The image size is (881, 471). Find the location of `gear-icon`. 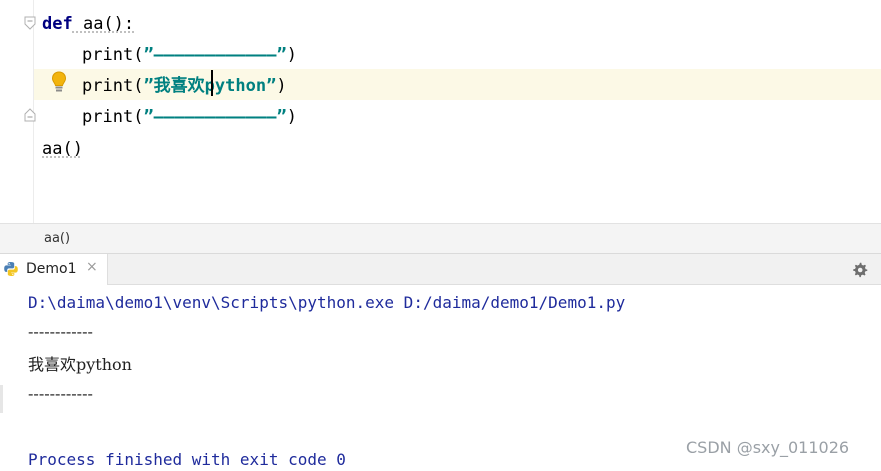

gear-icon is located at coordinates (860, 270).